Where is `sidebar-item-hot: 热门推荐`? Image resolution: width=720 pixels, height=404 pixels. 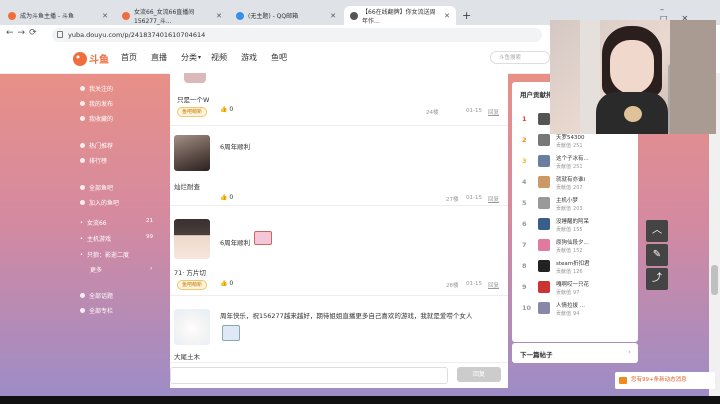
sidebar-item-hot: 热门推荐 is located at coordinates (96, 145).